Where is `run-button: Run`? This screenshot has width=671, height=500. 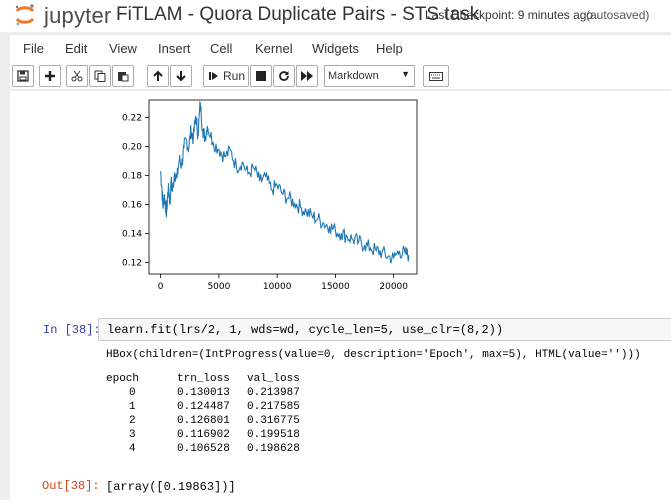
run-button: Run is located at coordinates (226, 76).